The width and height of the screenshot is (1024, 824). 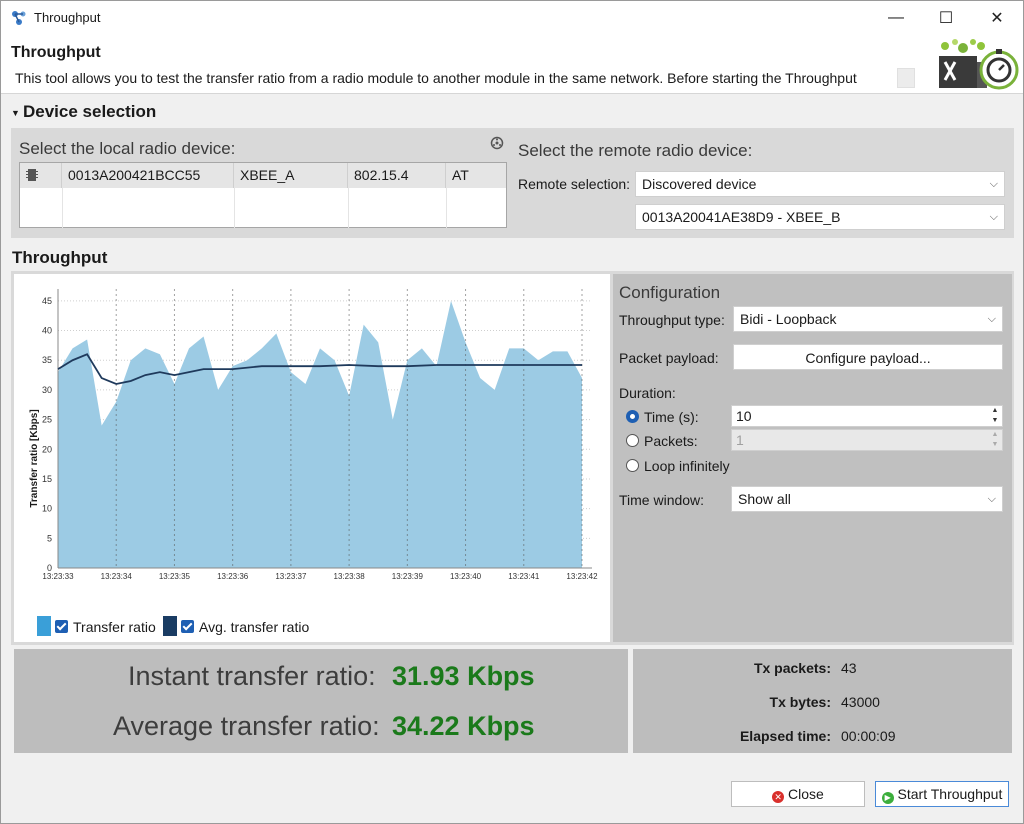 I want to click on packets-radio, so click(x=632, y=440).